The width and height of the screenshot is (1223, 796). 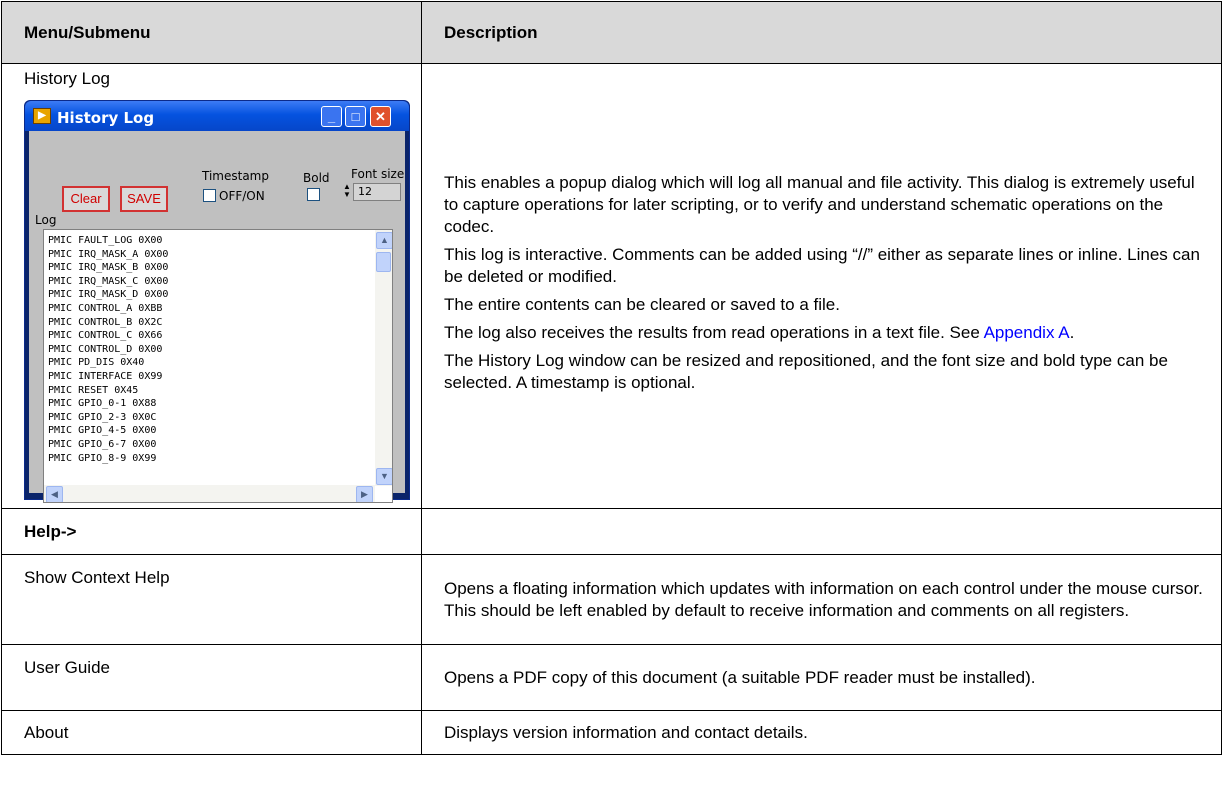 What do you see at coordinates (102, 444) in the screenshot?
I see `log-line: PMIC GPIO_6-7 0X00` at bounding box center [102, 444].